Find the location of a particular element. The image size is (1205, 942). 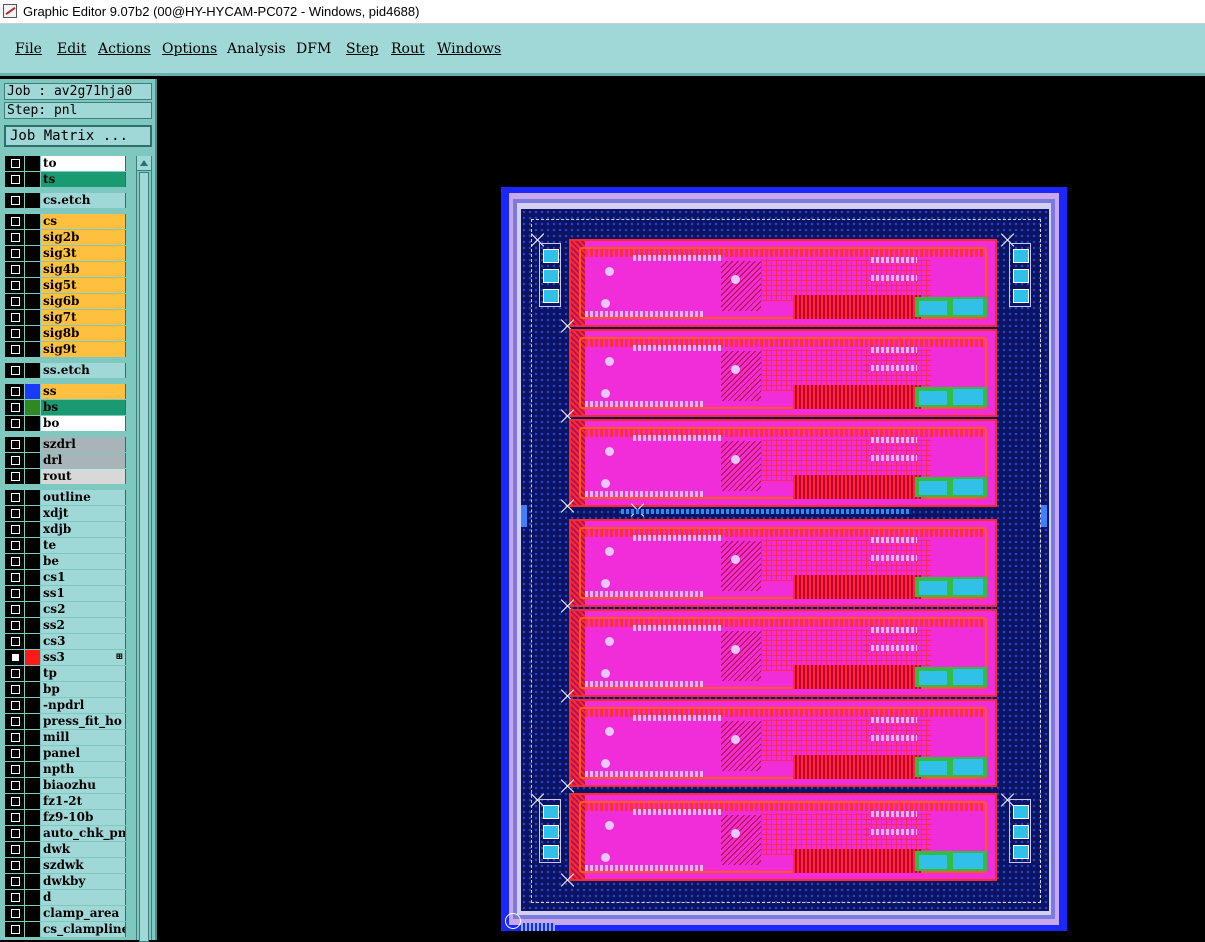

layer-row-drl: drl is located at coordinates (65, 460).